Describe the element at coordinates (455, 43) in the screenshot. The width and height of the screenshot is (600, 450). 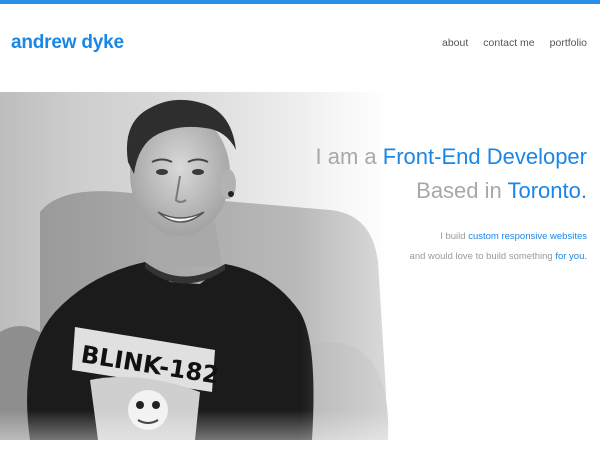
I see `nav-link-about: about` at that location.